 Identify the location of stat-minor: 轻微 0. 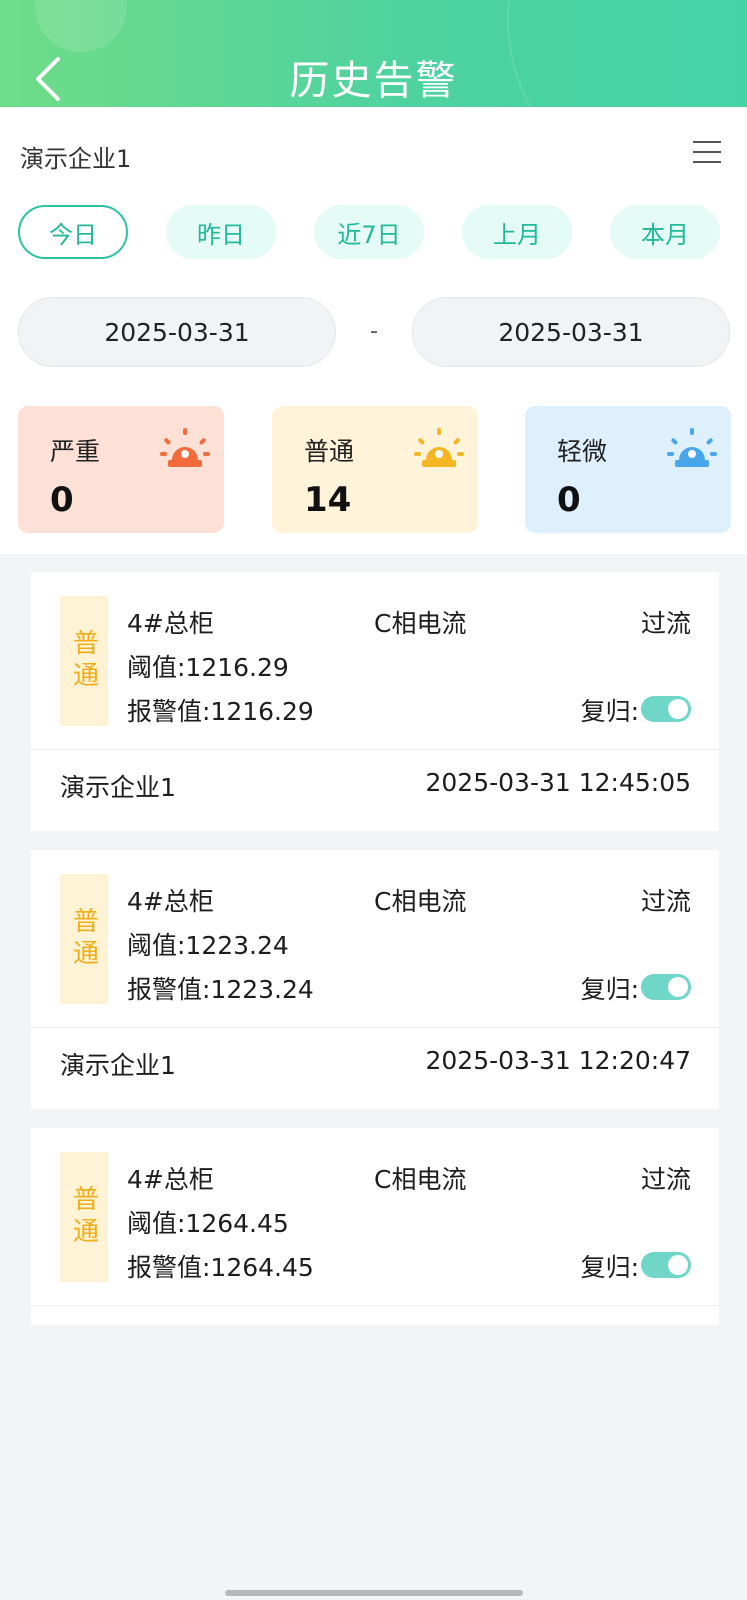
(628, 469).